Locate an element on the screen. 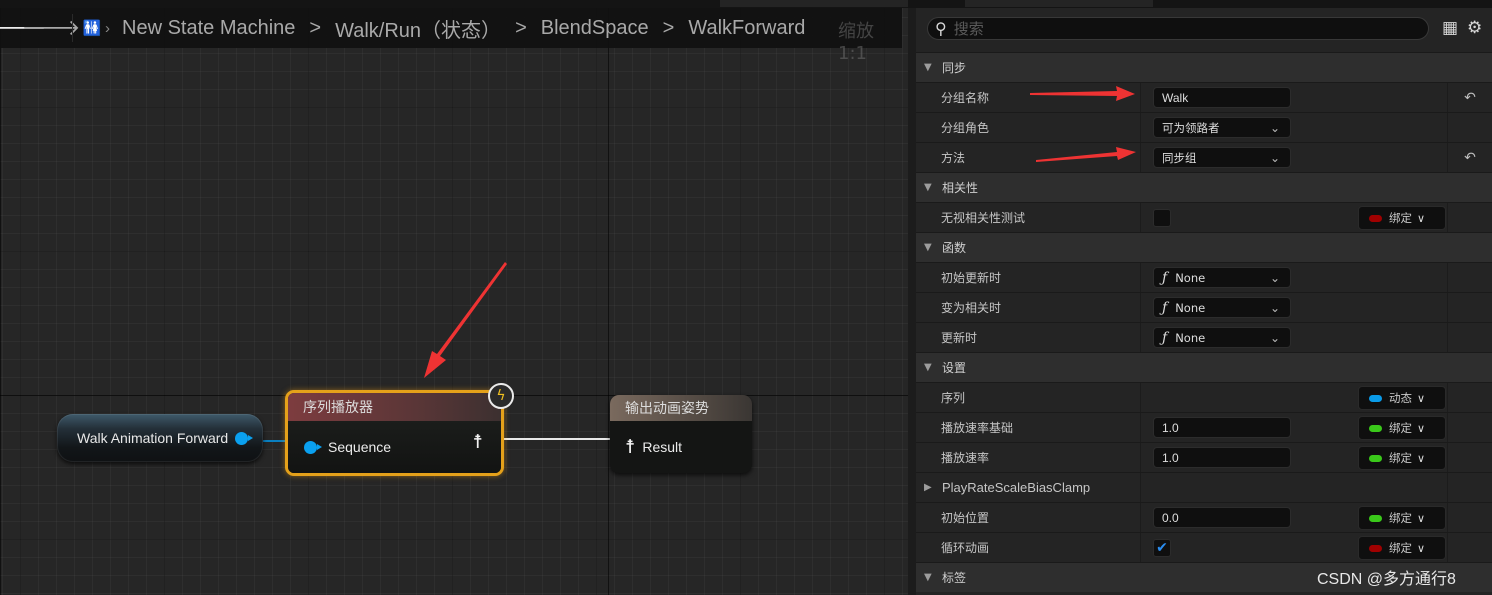 Image resolution: width=1492 pixels, height=595 pixels. checkmark-icon: ✔ is located at coordinates (1162, 547).